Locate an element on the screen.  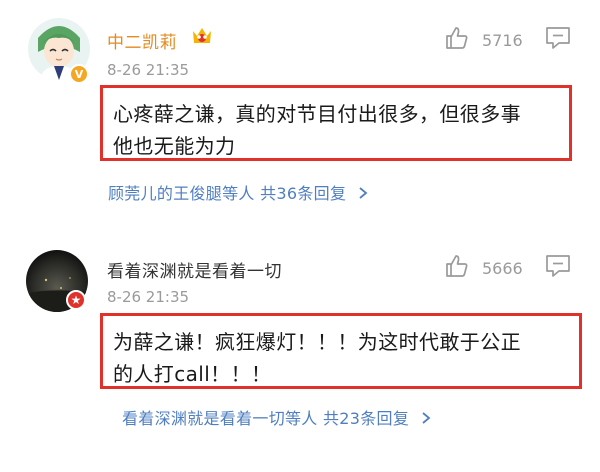
comment-text-line: 为薛之谦！疯狂爆灯！！！为这时代敢于公正 is located at coordinates (317, 342).